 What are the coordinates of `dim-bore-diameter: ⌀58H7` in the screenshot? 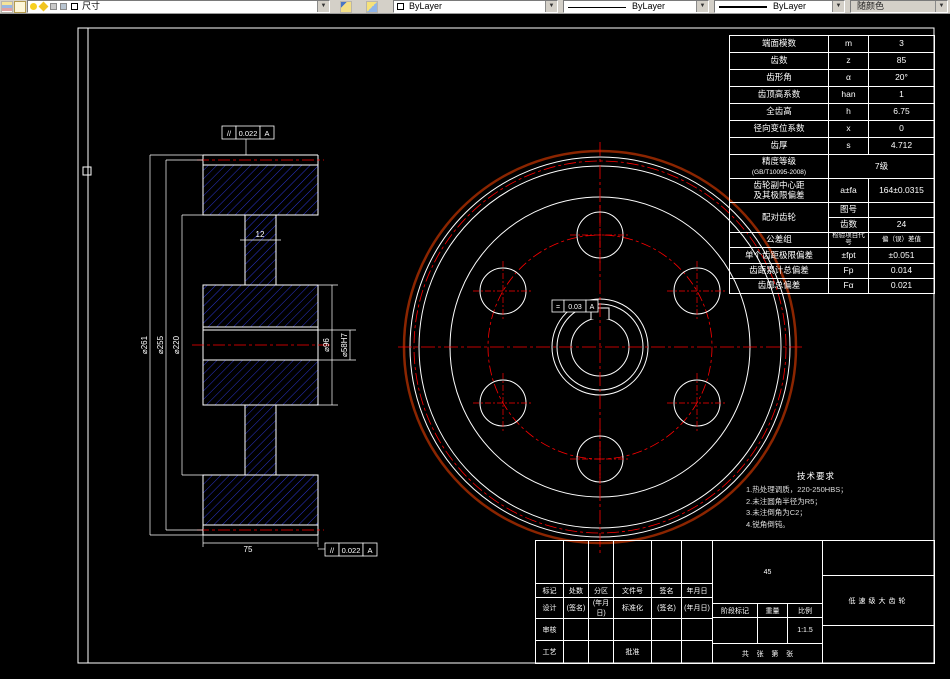 It's located at (344, 344).